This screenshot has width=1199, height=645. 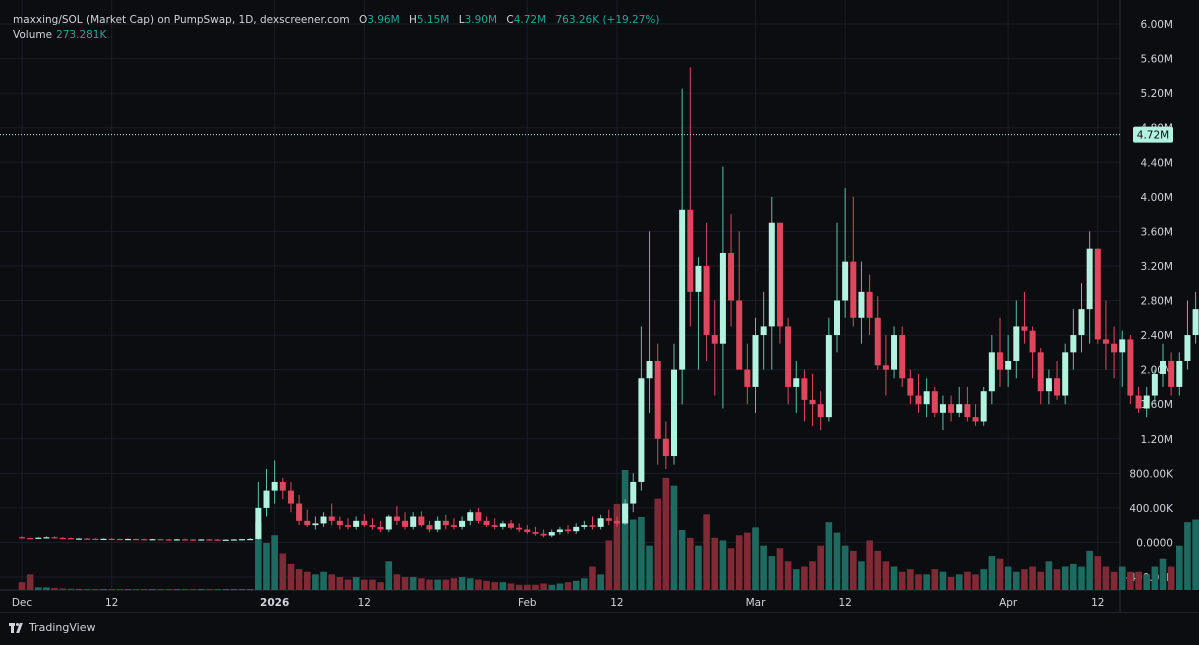 I want to click on close-label: C, so click(x=510, y=20).